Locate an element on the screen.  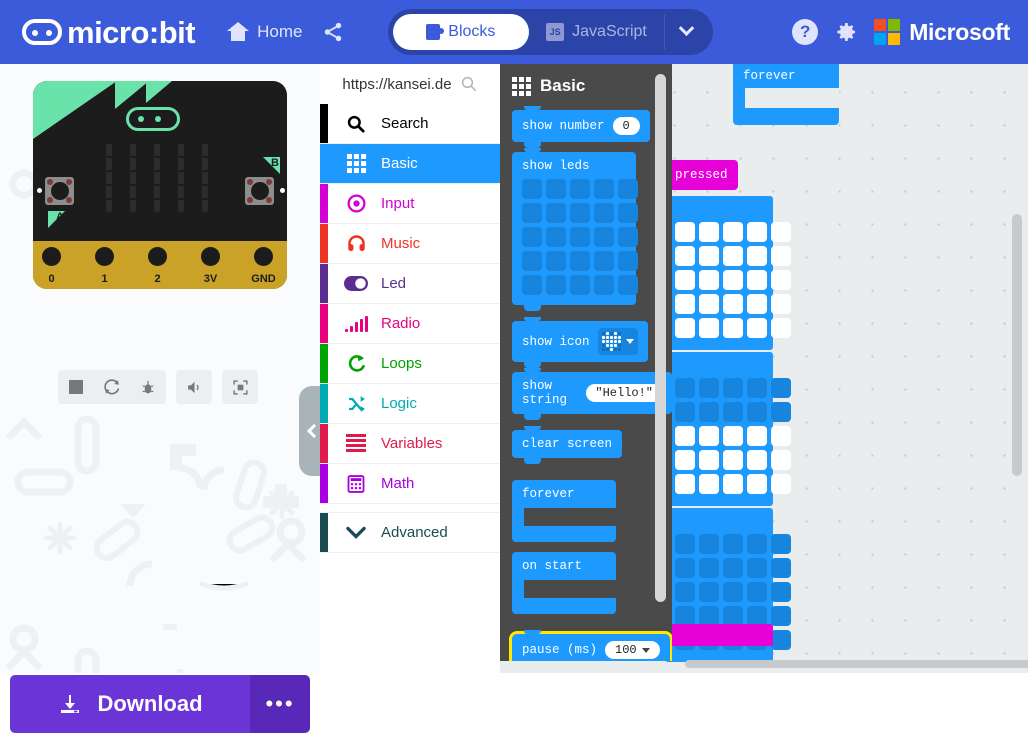
sim-pin-1: 1 is located at coordinates (104, 265).